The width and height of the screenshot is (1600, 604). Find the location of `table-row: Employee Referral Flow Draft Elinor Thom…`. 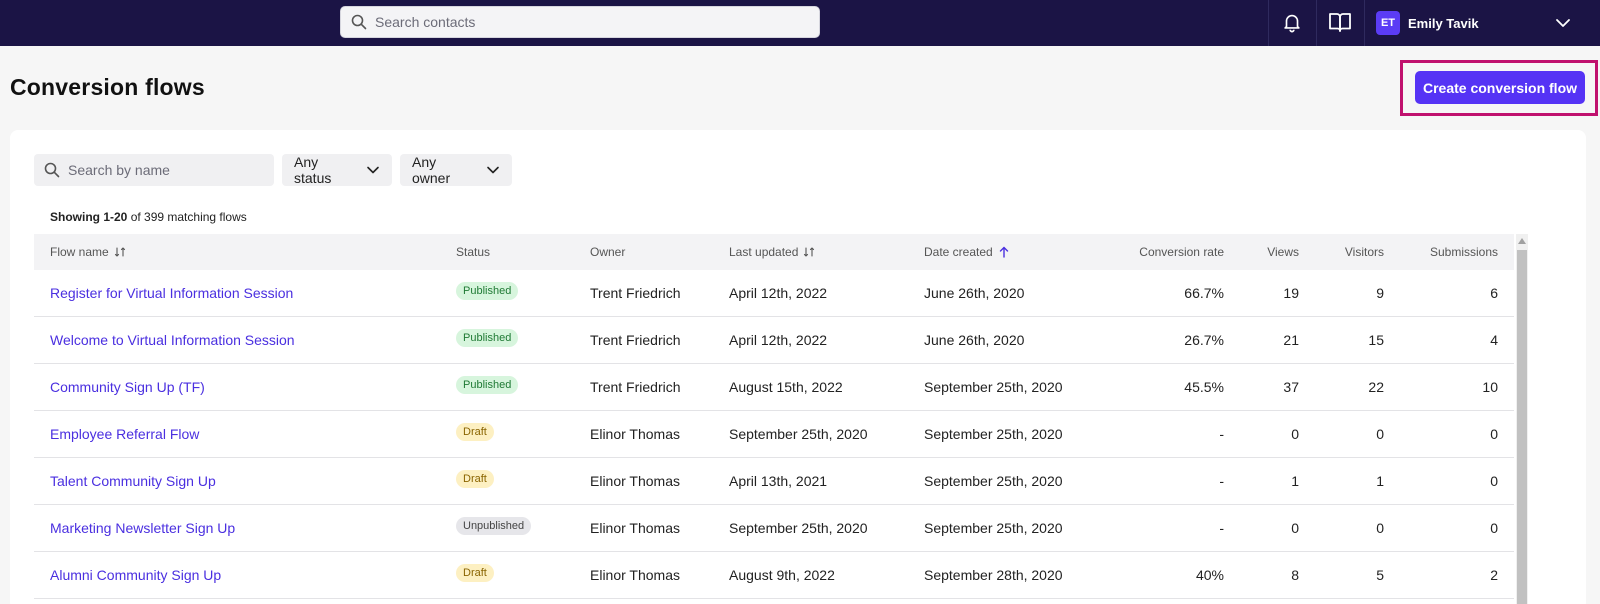

table-row: Employee Referral Flow Draft Elinor Thom… is located at coordinates (774, 434).